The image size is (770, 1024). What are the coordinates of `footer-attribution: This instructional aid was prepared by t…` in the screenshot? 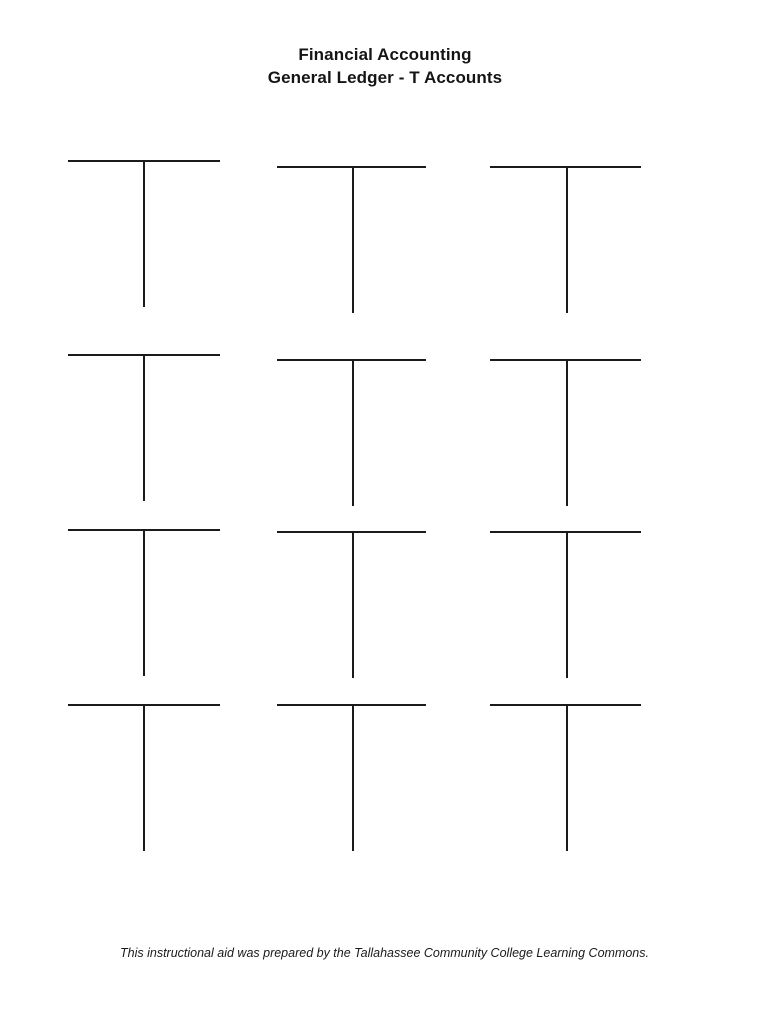 It's located at (384, 953).